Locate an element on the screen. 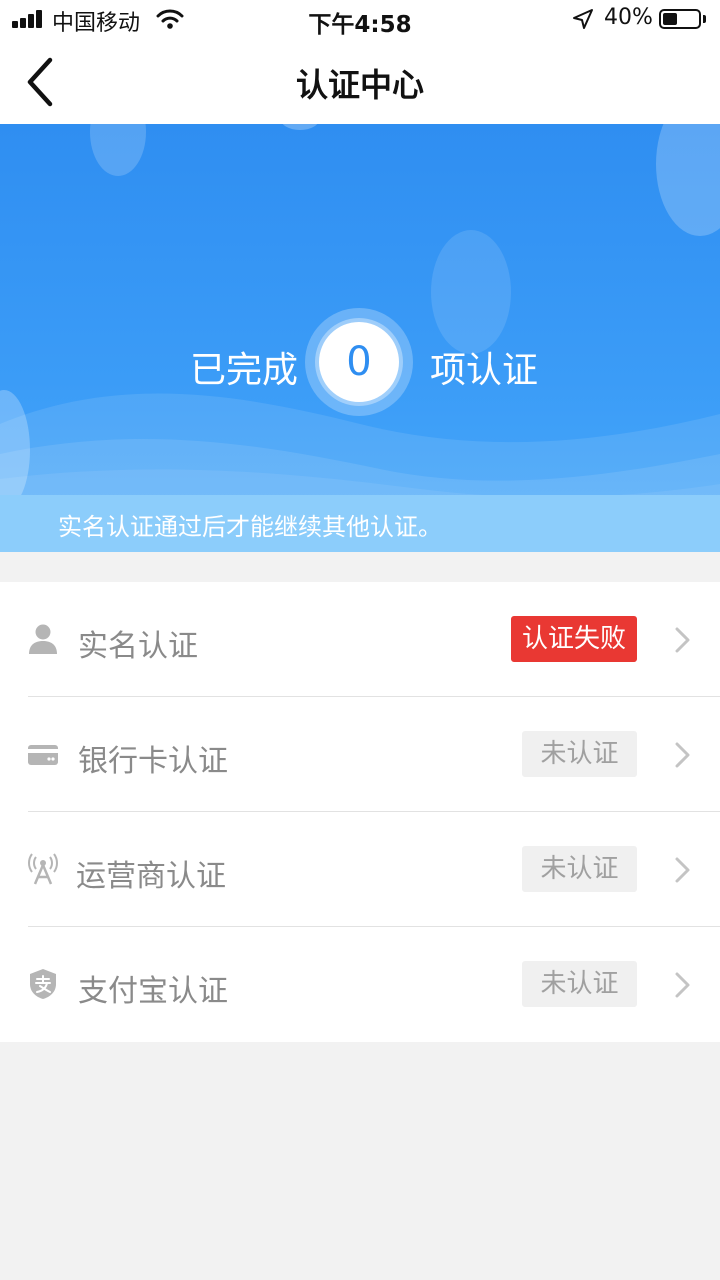  list-item-label: 支付宝认证 is located at coordinates (153, 991).